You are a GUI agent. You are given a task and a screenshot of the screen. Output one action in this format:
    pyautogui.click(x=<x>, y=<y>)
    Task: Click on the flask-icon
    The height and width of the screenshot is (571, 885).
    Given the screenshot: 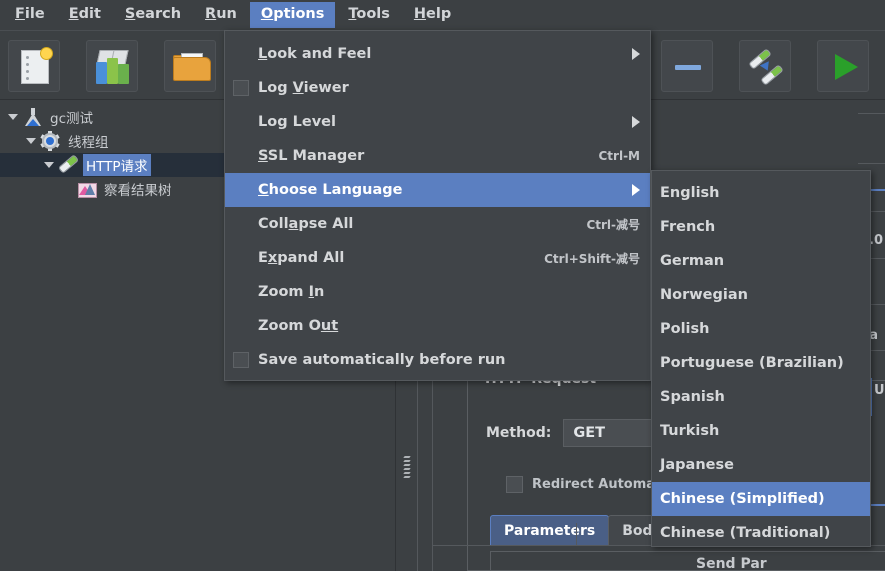 What is the action you would take?
    pyautogui.click(x=33, y=117)
    